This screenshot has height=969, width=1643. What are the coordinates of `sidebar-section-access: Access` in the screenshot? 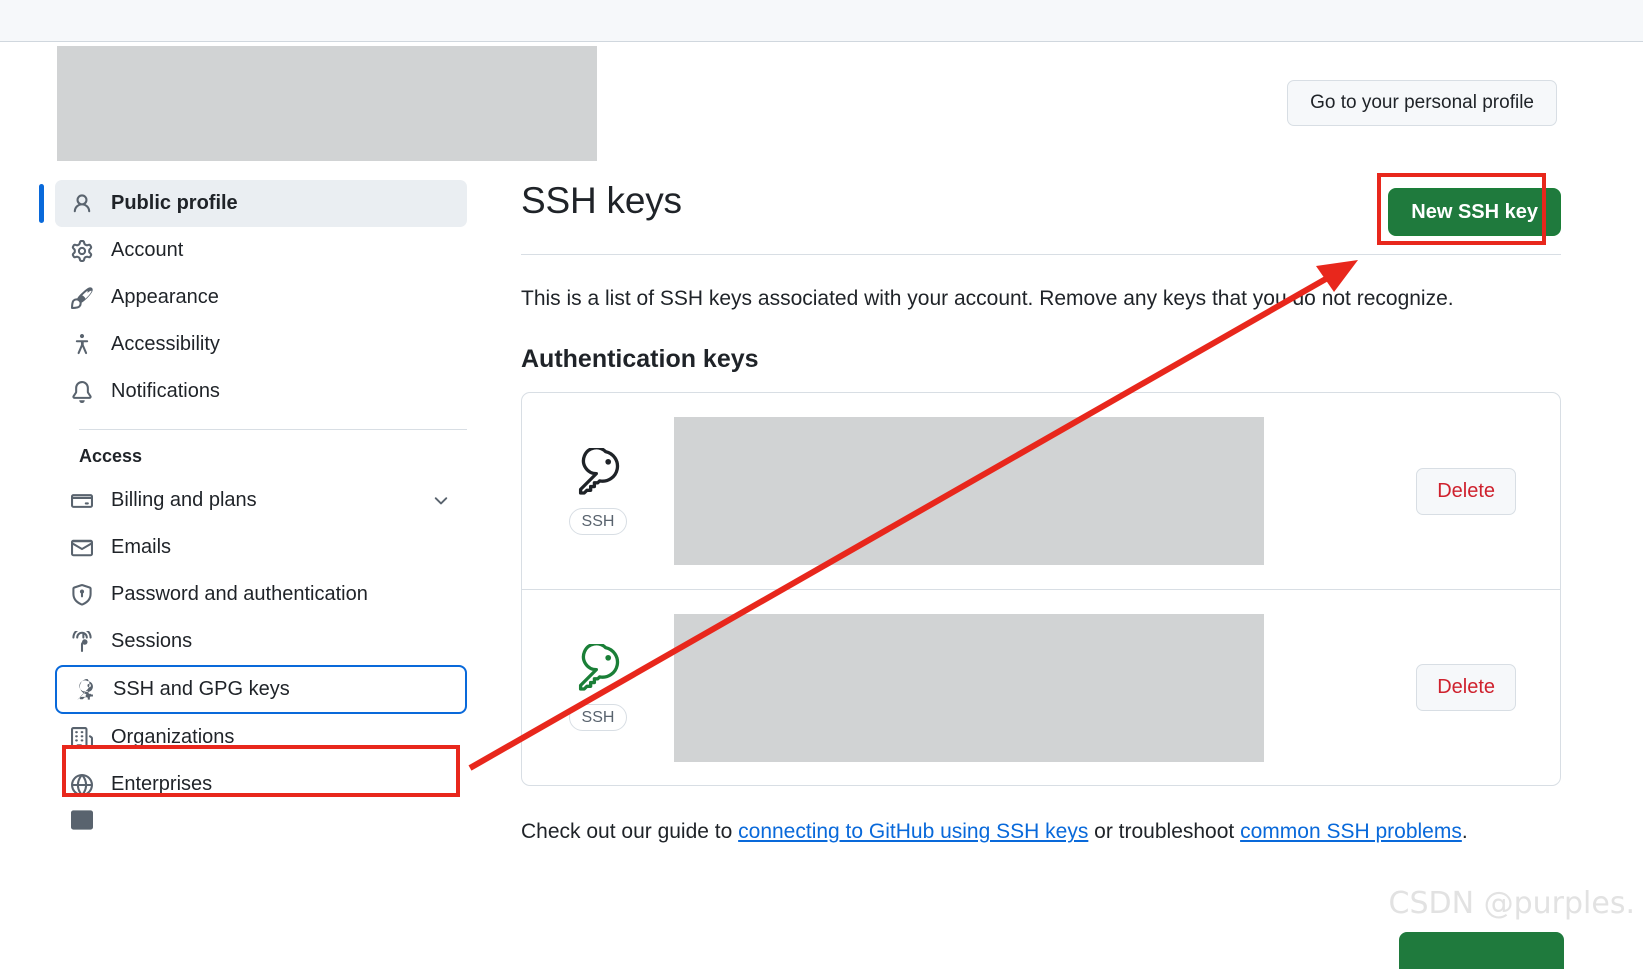 It's located at (111, 456).